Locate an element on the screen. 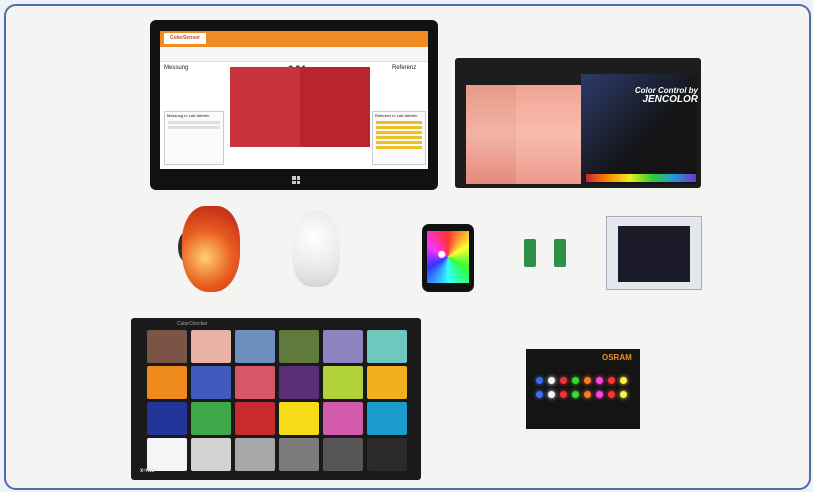 The height and width of the screenshot is (492, 813). lightbox-title: Color Control by JENCOLOR is located at coordinates (661, 95).